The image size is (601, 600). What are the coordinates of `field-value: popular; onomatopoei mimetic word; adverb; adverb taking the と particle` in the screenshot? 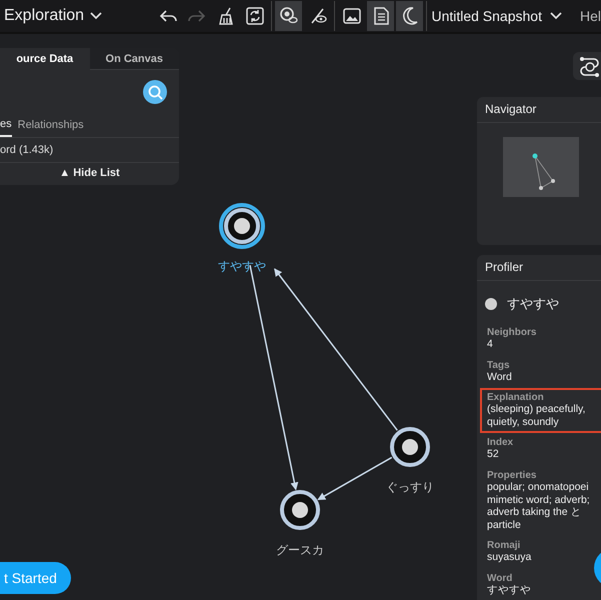 It's located at (539, 506).